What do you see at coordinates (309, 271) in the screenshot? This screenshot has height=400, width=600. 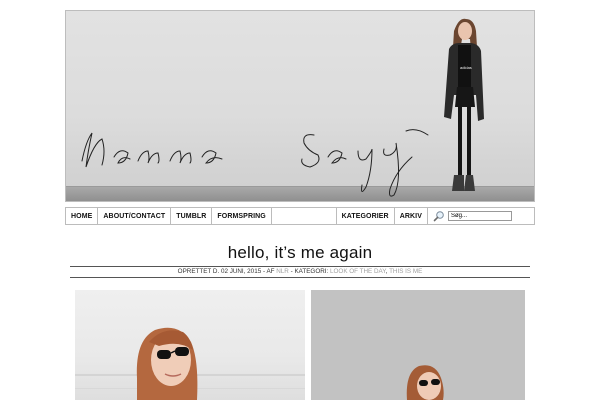 I see `meta-category-label: - KATEGORI:` at bounding box center [309, 271].